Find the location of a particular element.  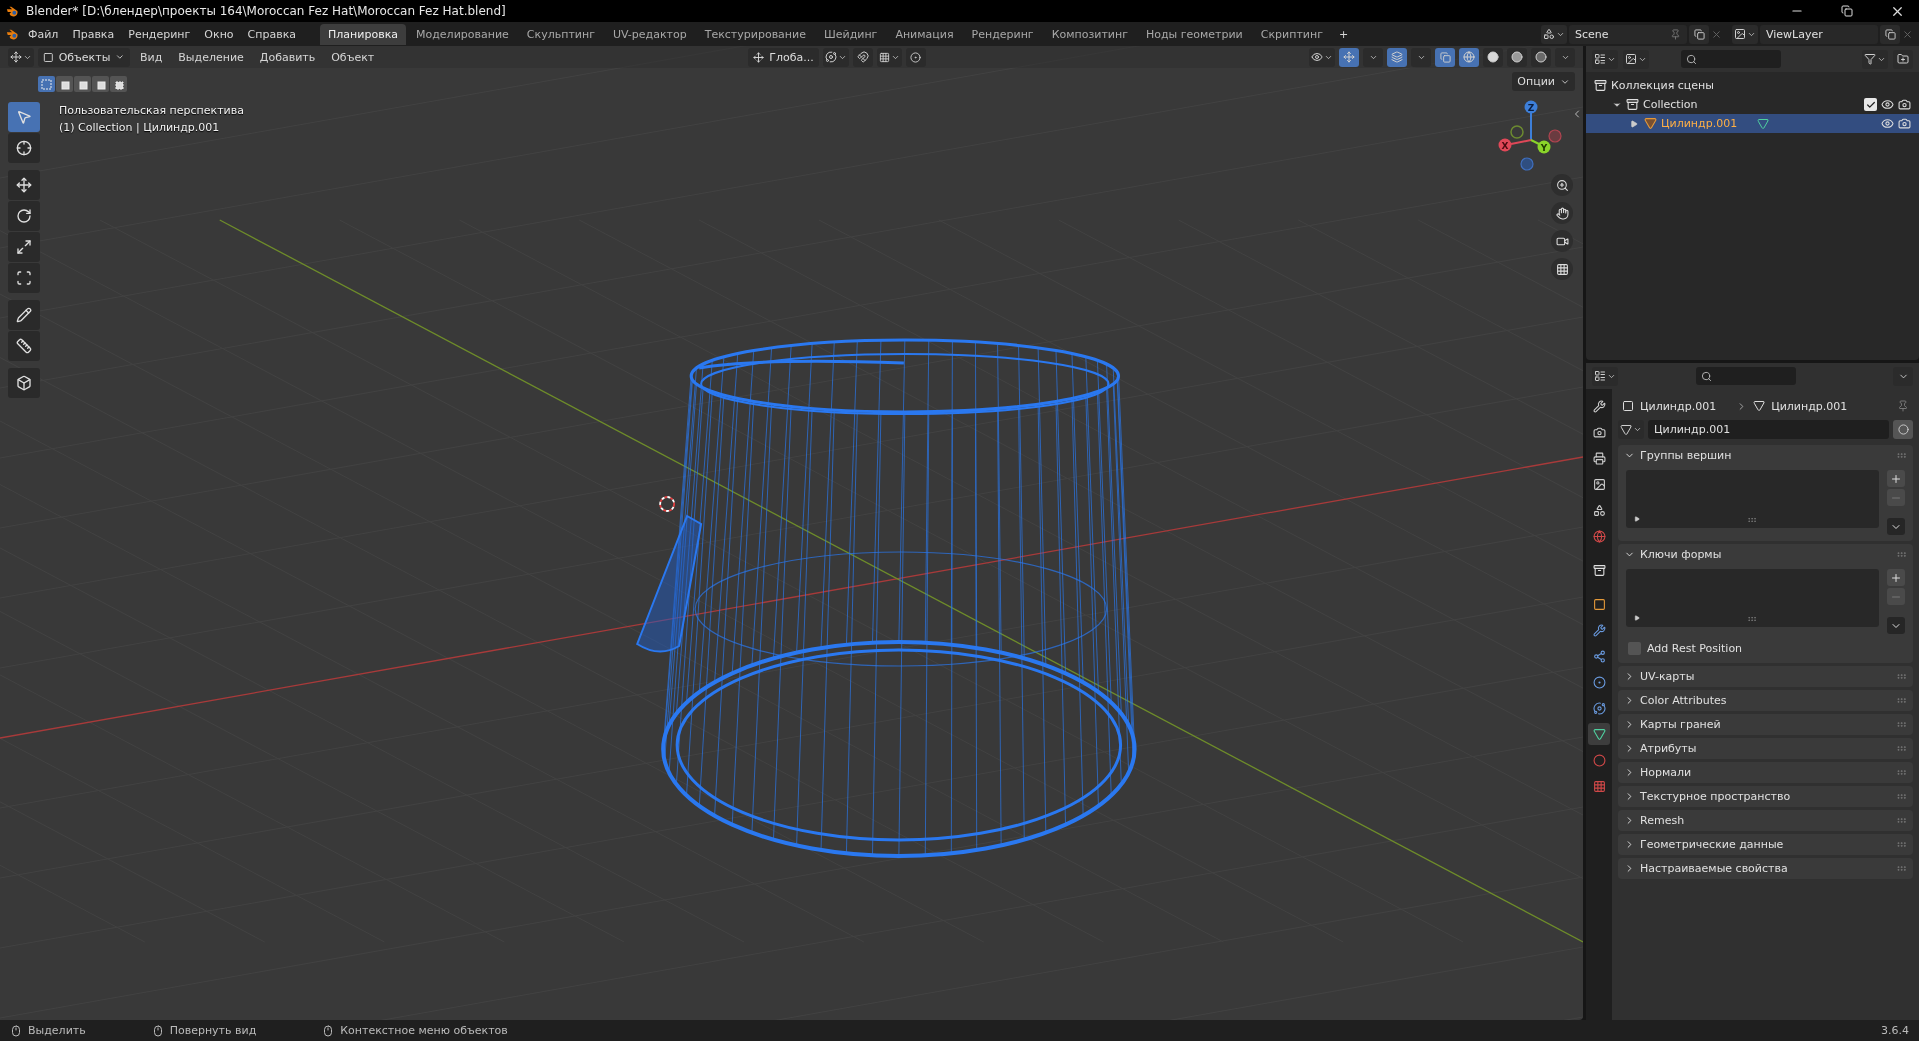

add-rest-position-checkbox: Add Rest Position is located at coordinates (1765, 651).